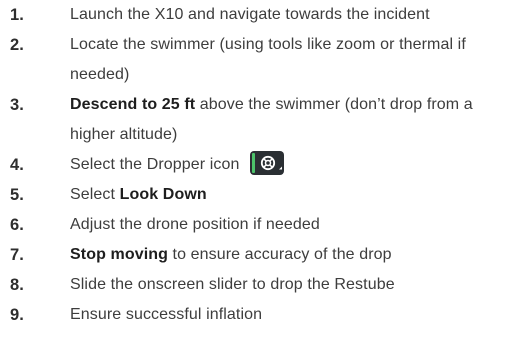  I want to click on step-text-segment: Select the Dropper icon, so click(155, 164).